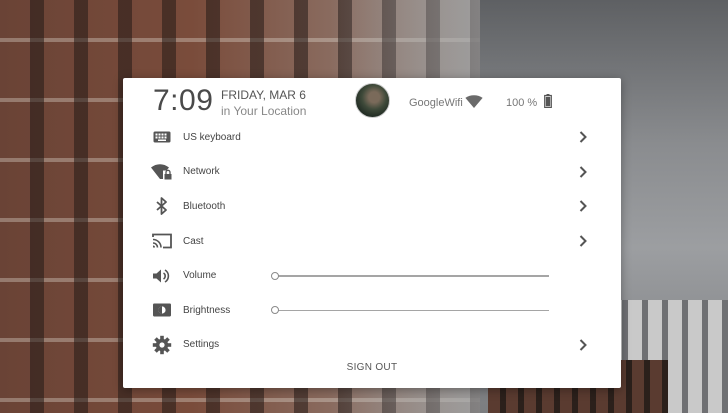  I want to click on clock-date: FRIDAY, MAR 6, so click(263, 95).